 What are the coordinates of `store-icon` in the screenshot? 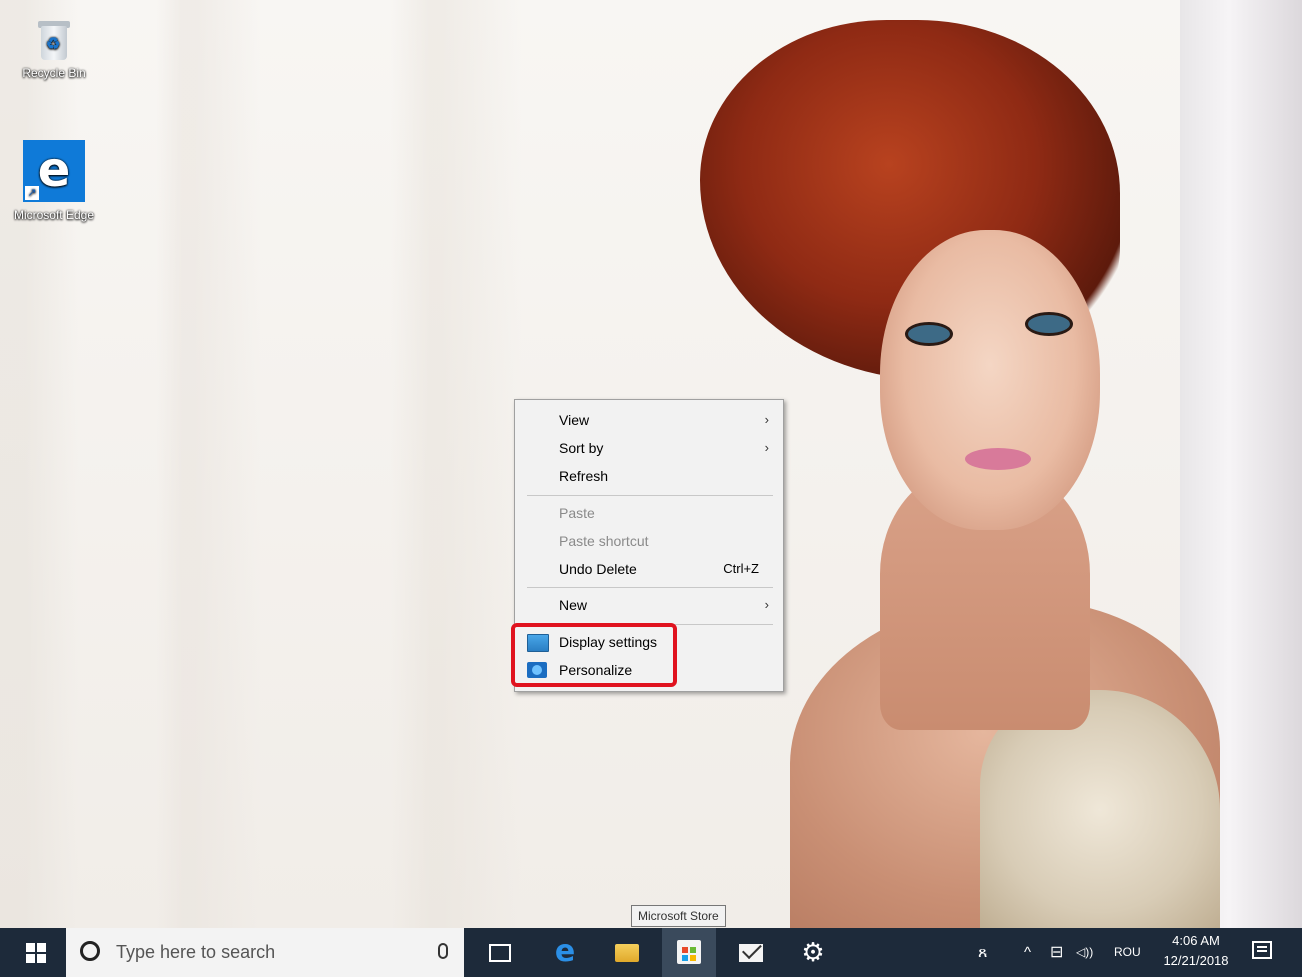 It's located at (689, 952).